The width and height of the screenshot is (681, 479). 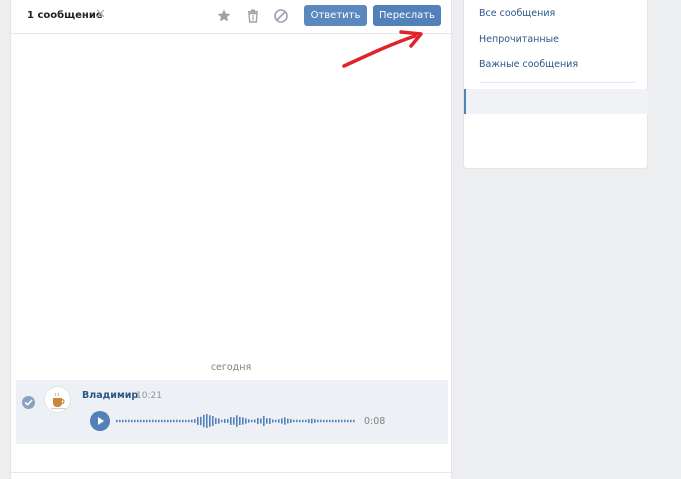 I want to click on reply-button: Ответить, so click(x=335, y=15).